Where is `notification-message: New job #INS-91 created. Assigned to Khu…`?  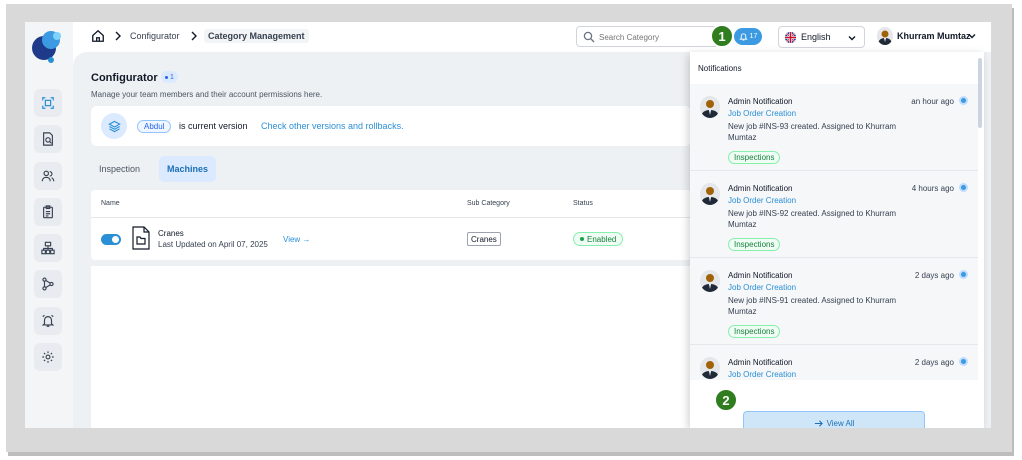 notification-message: New job #INS-91 created. Assigned to Khu… is located at coordinates (812, 306).